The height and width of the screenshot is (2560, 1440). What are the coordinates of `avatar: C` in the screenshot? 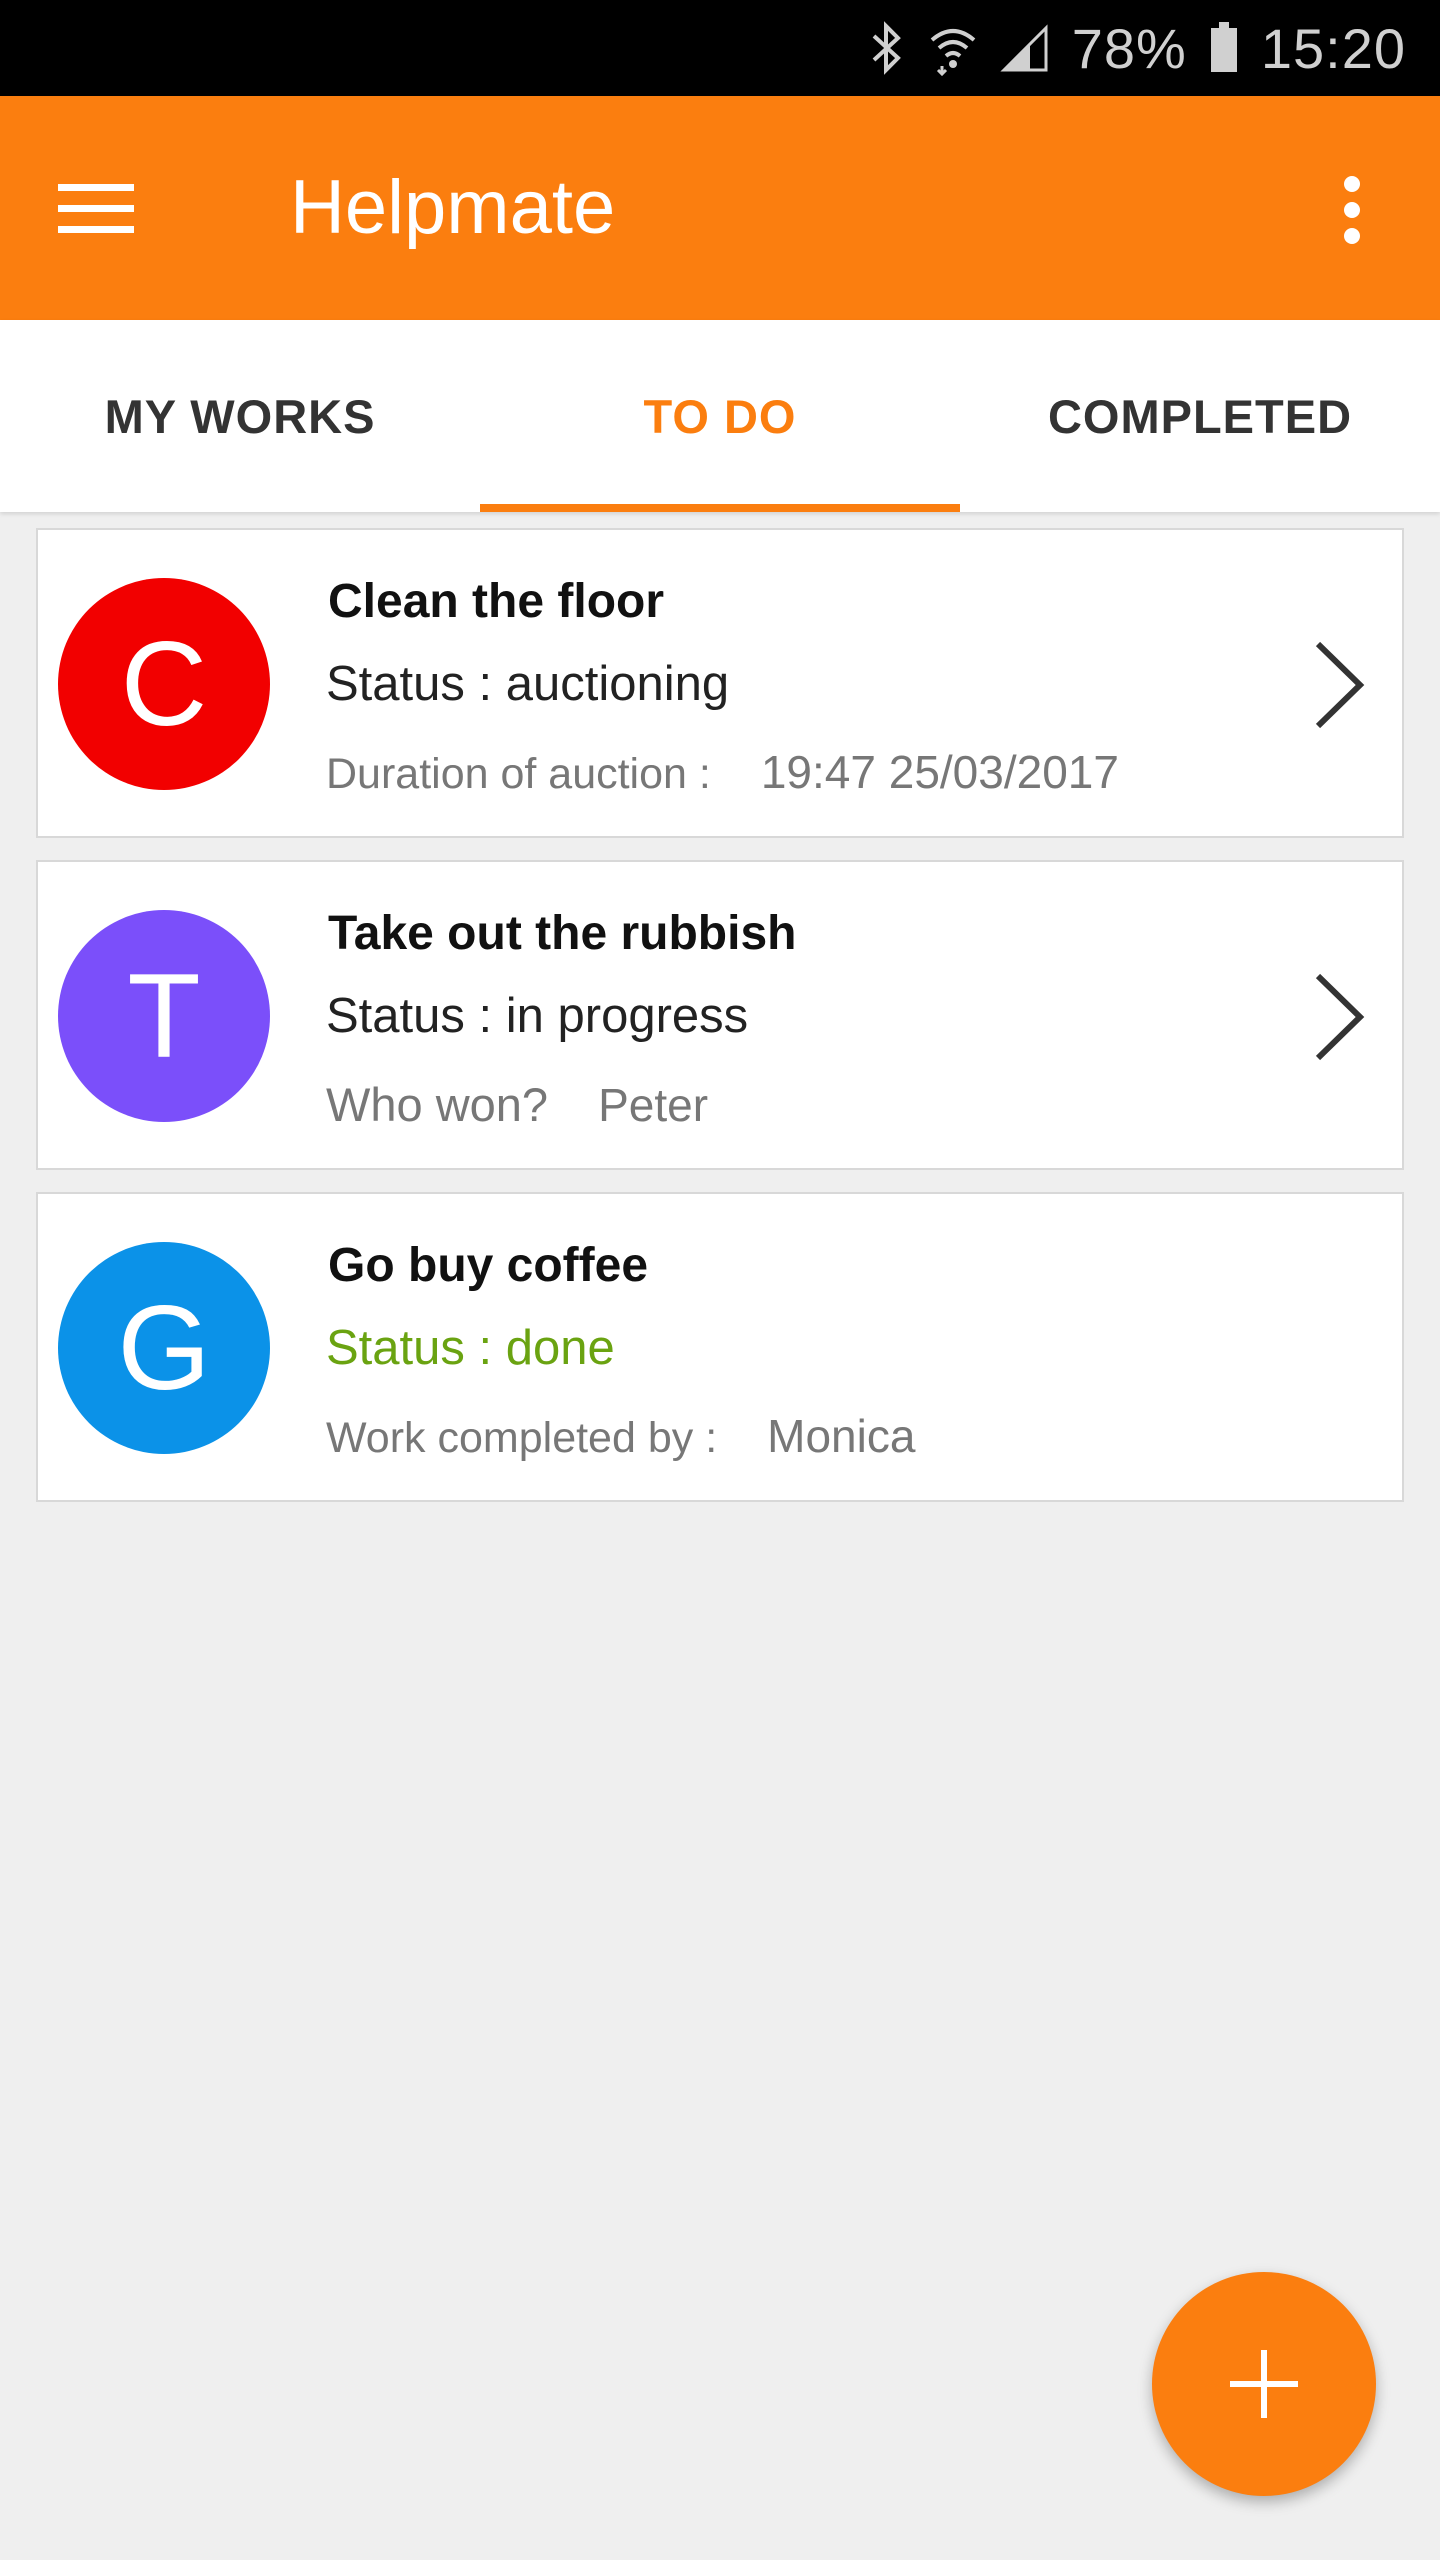 It's located at (164, 684).